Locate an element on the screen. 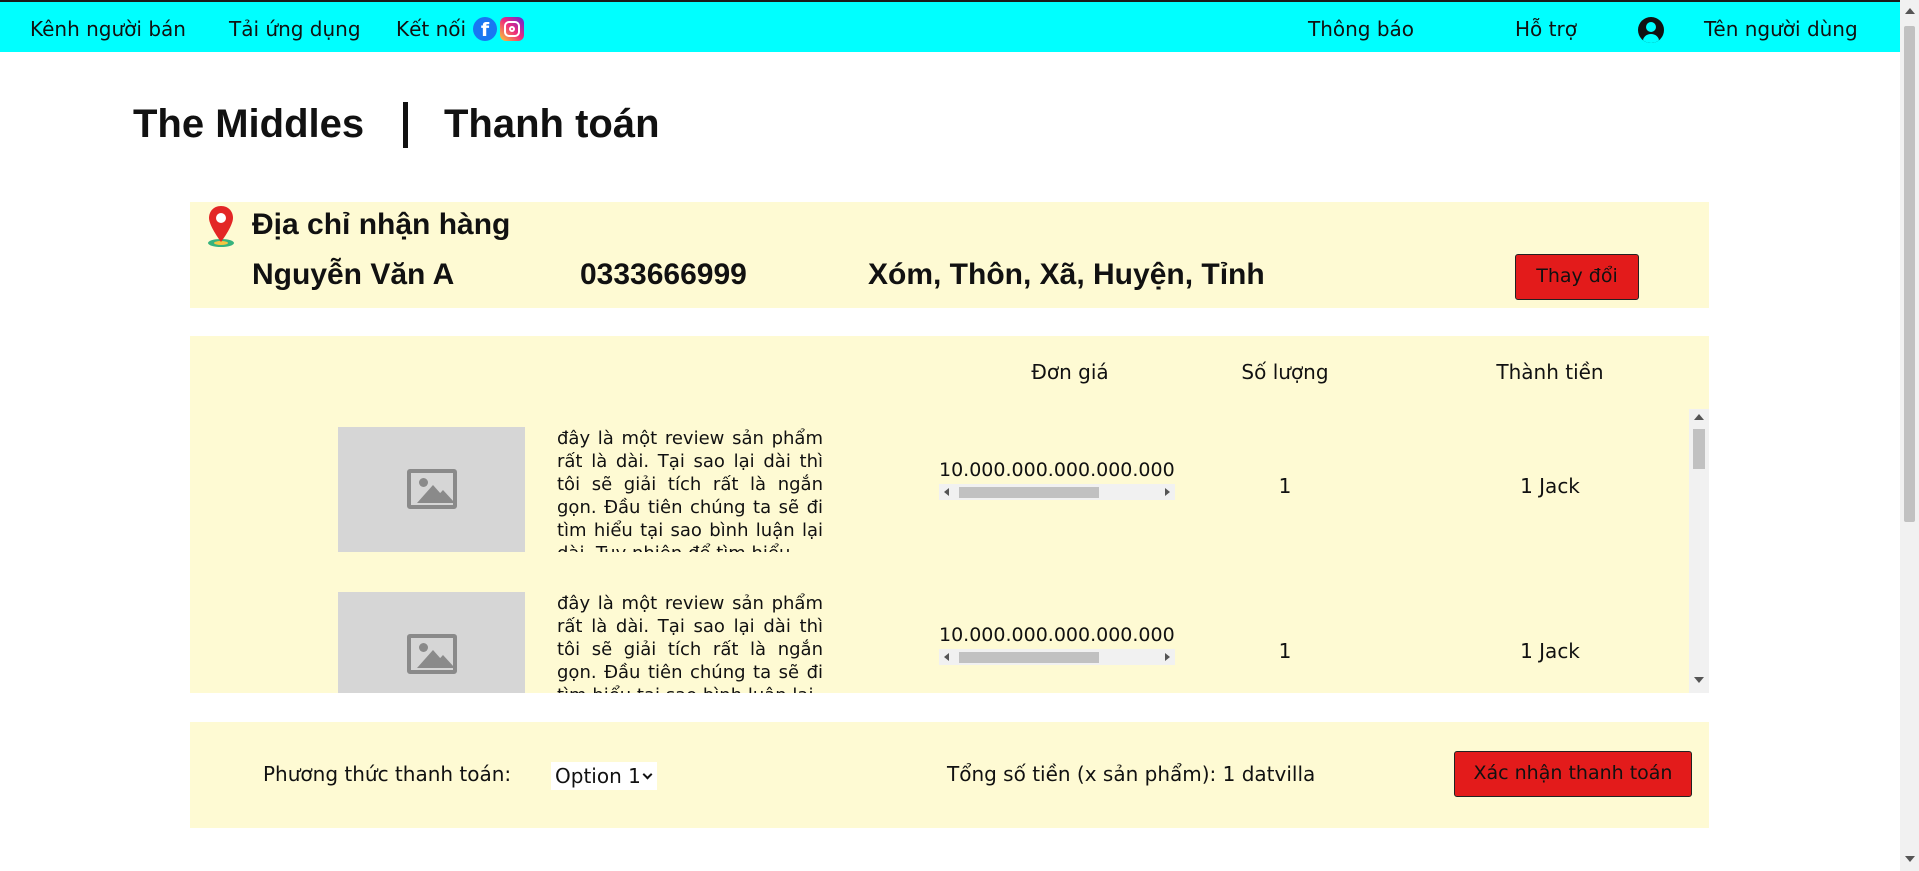 This screenshot has height=871, width=1919. change-address-button: Thay đổi is located at coordinates (1577, 277).